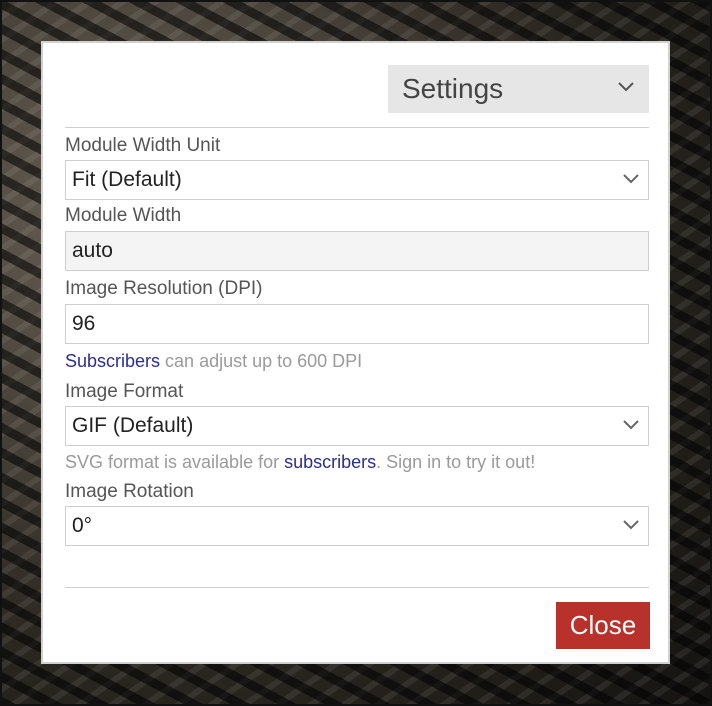 This screenshot has height=706, width=712. Describe the element at coordinates (453, 88) in the screenshot. I see `settings-dropdown-label: Settings` at that location.